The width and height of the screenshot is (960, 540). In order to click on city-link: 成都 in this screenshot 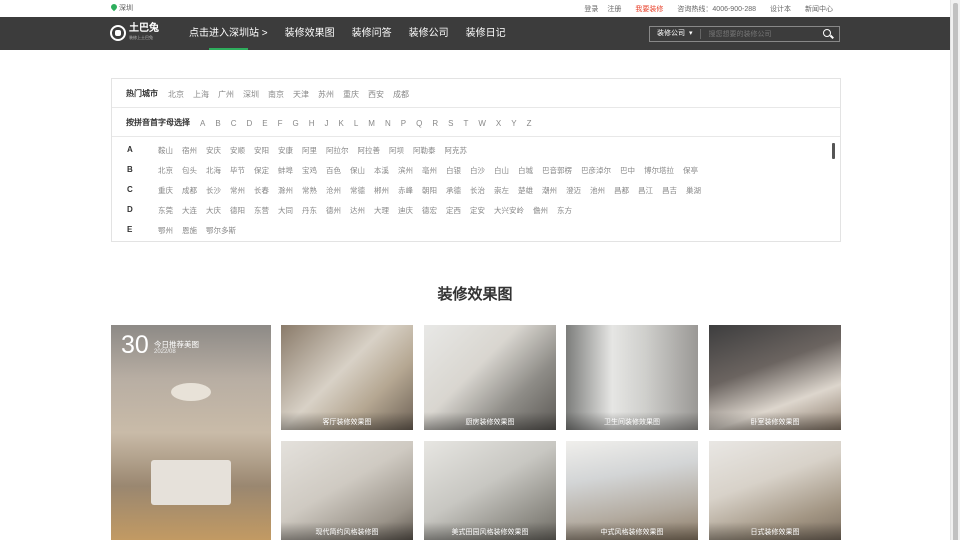, I will do `click(189, 190)`.